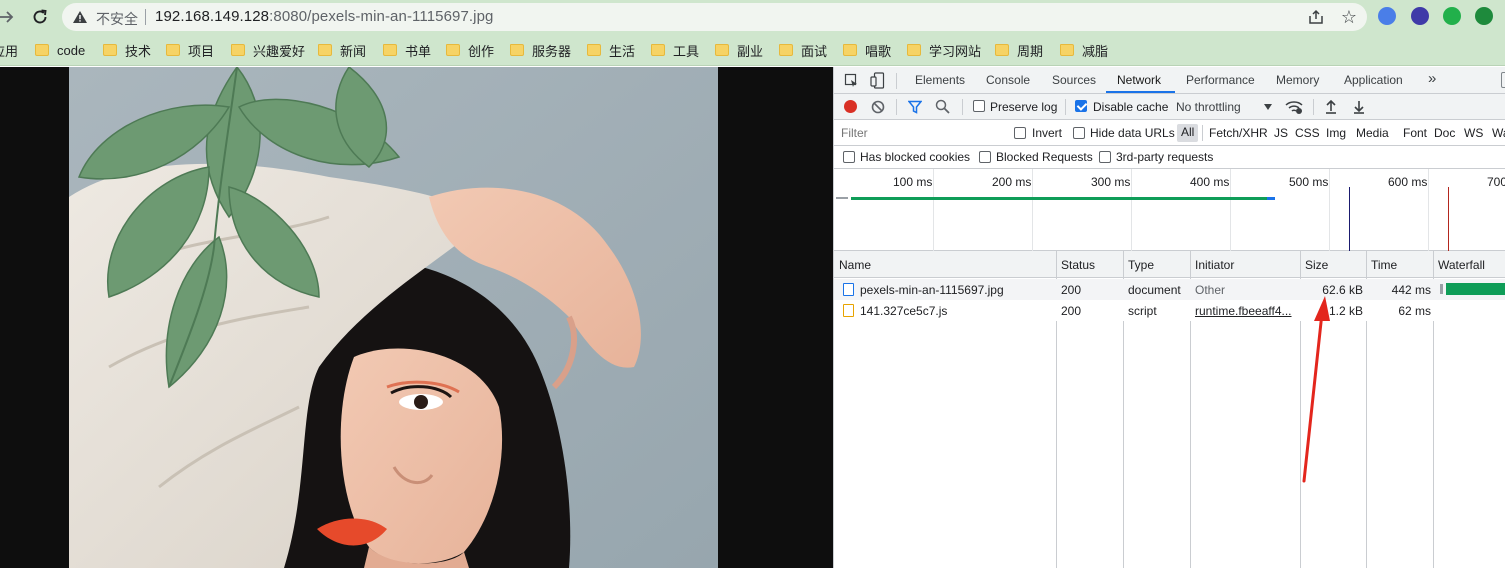 This screenshot has height=568, width=1505. What do you see at coordinates (1316, 265) in the screenshot?
I see `column-header-size: Size` at bounding box center [1316, 265].